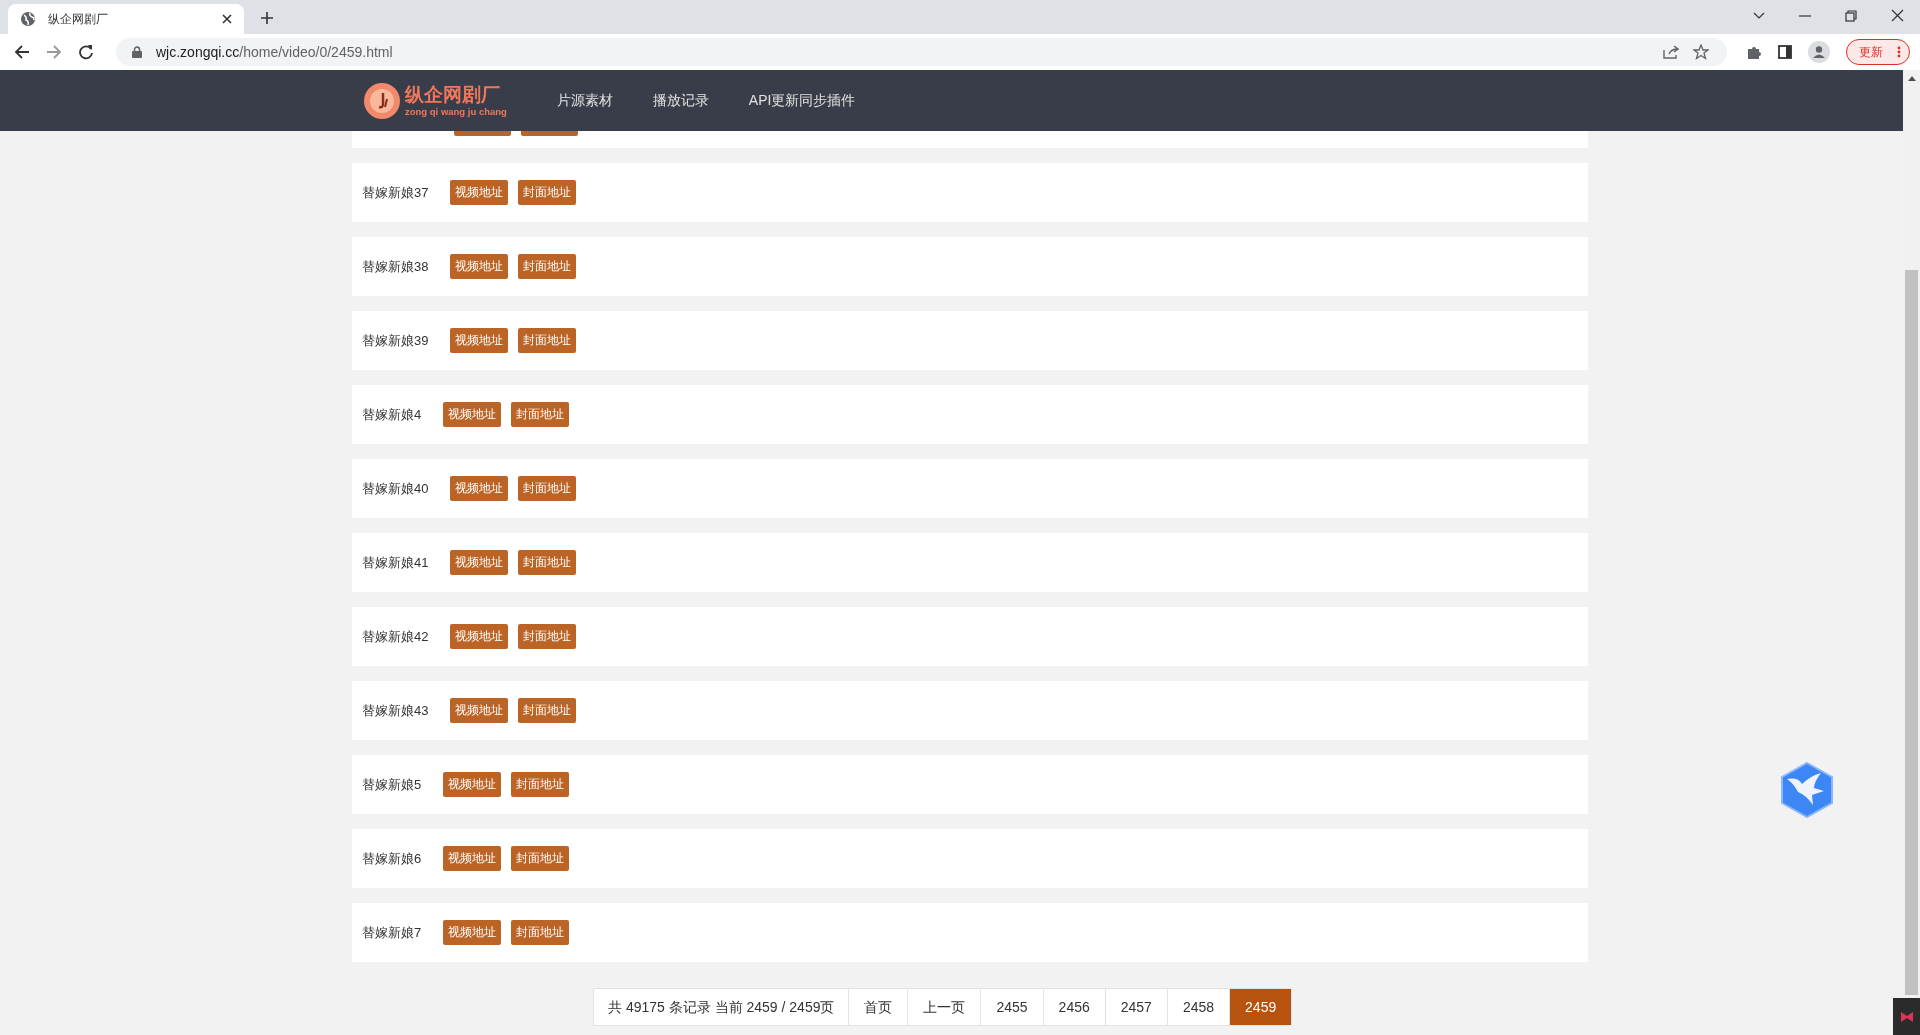 Image resolution: width=1920 pixels, height=1035 pixels. Describe the element at coordinates (1851, 15) in the screenshot. I see `restore-icon` at that location.